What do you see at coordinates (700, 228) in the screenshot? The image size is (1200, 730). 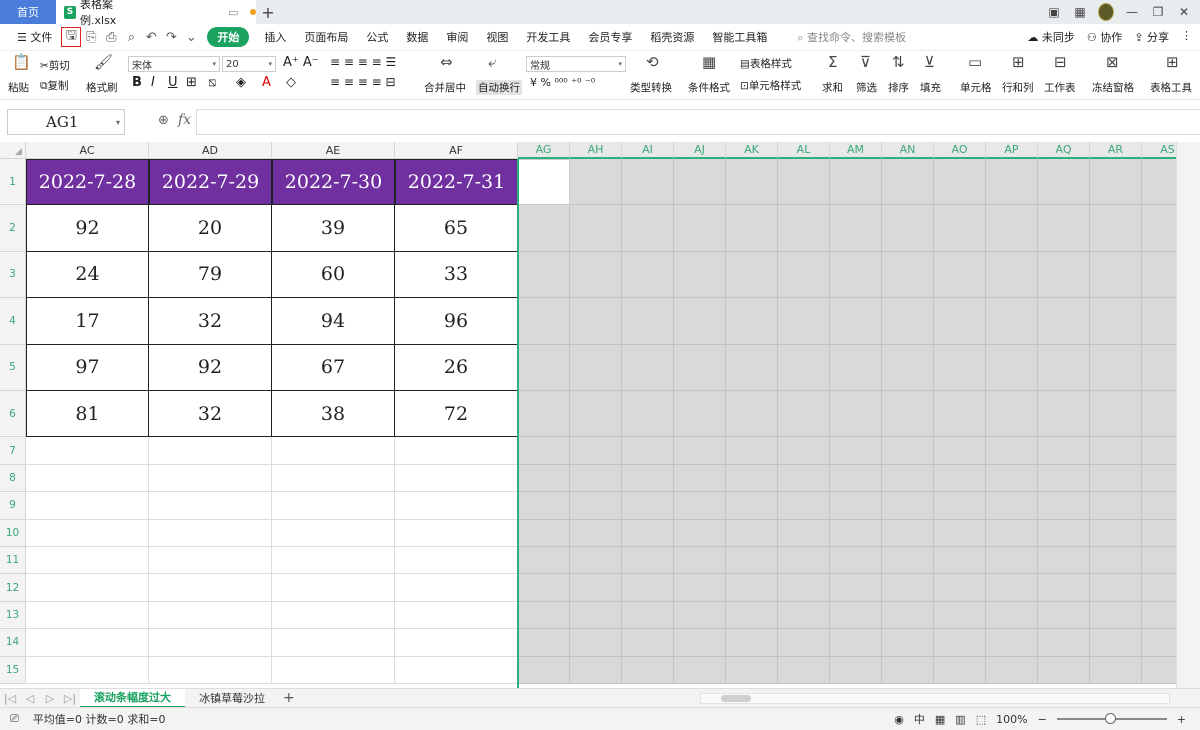 I see `cell-aj2` at bounding box center [700, 228].